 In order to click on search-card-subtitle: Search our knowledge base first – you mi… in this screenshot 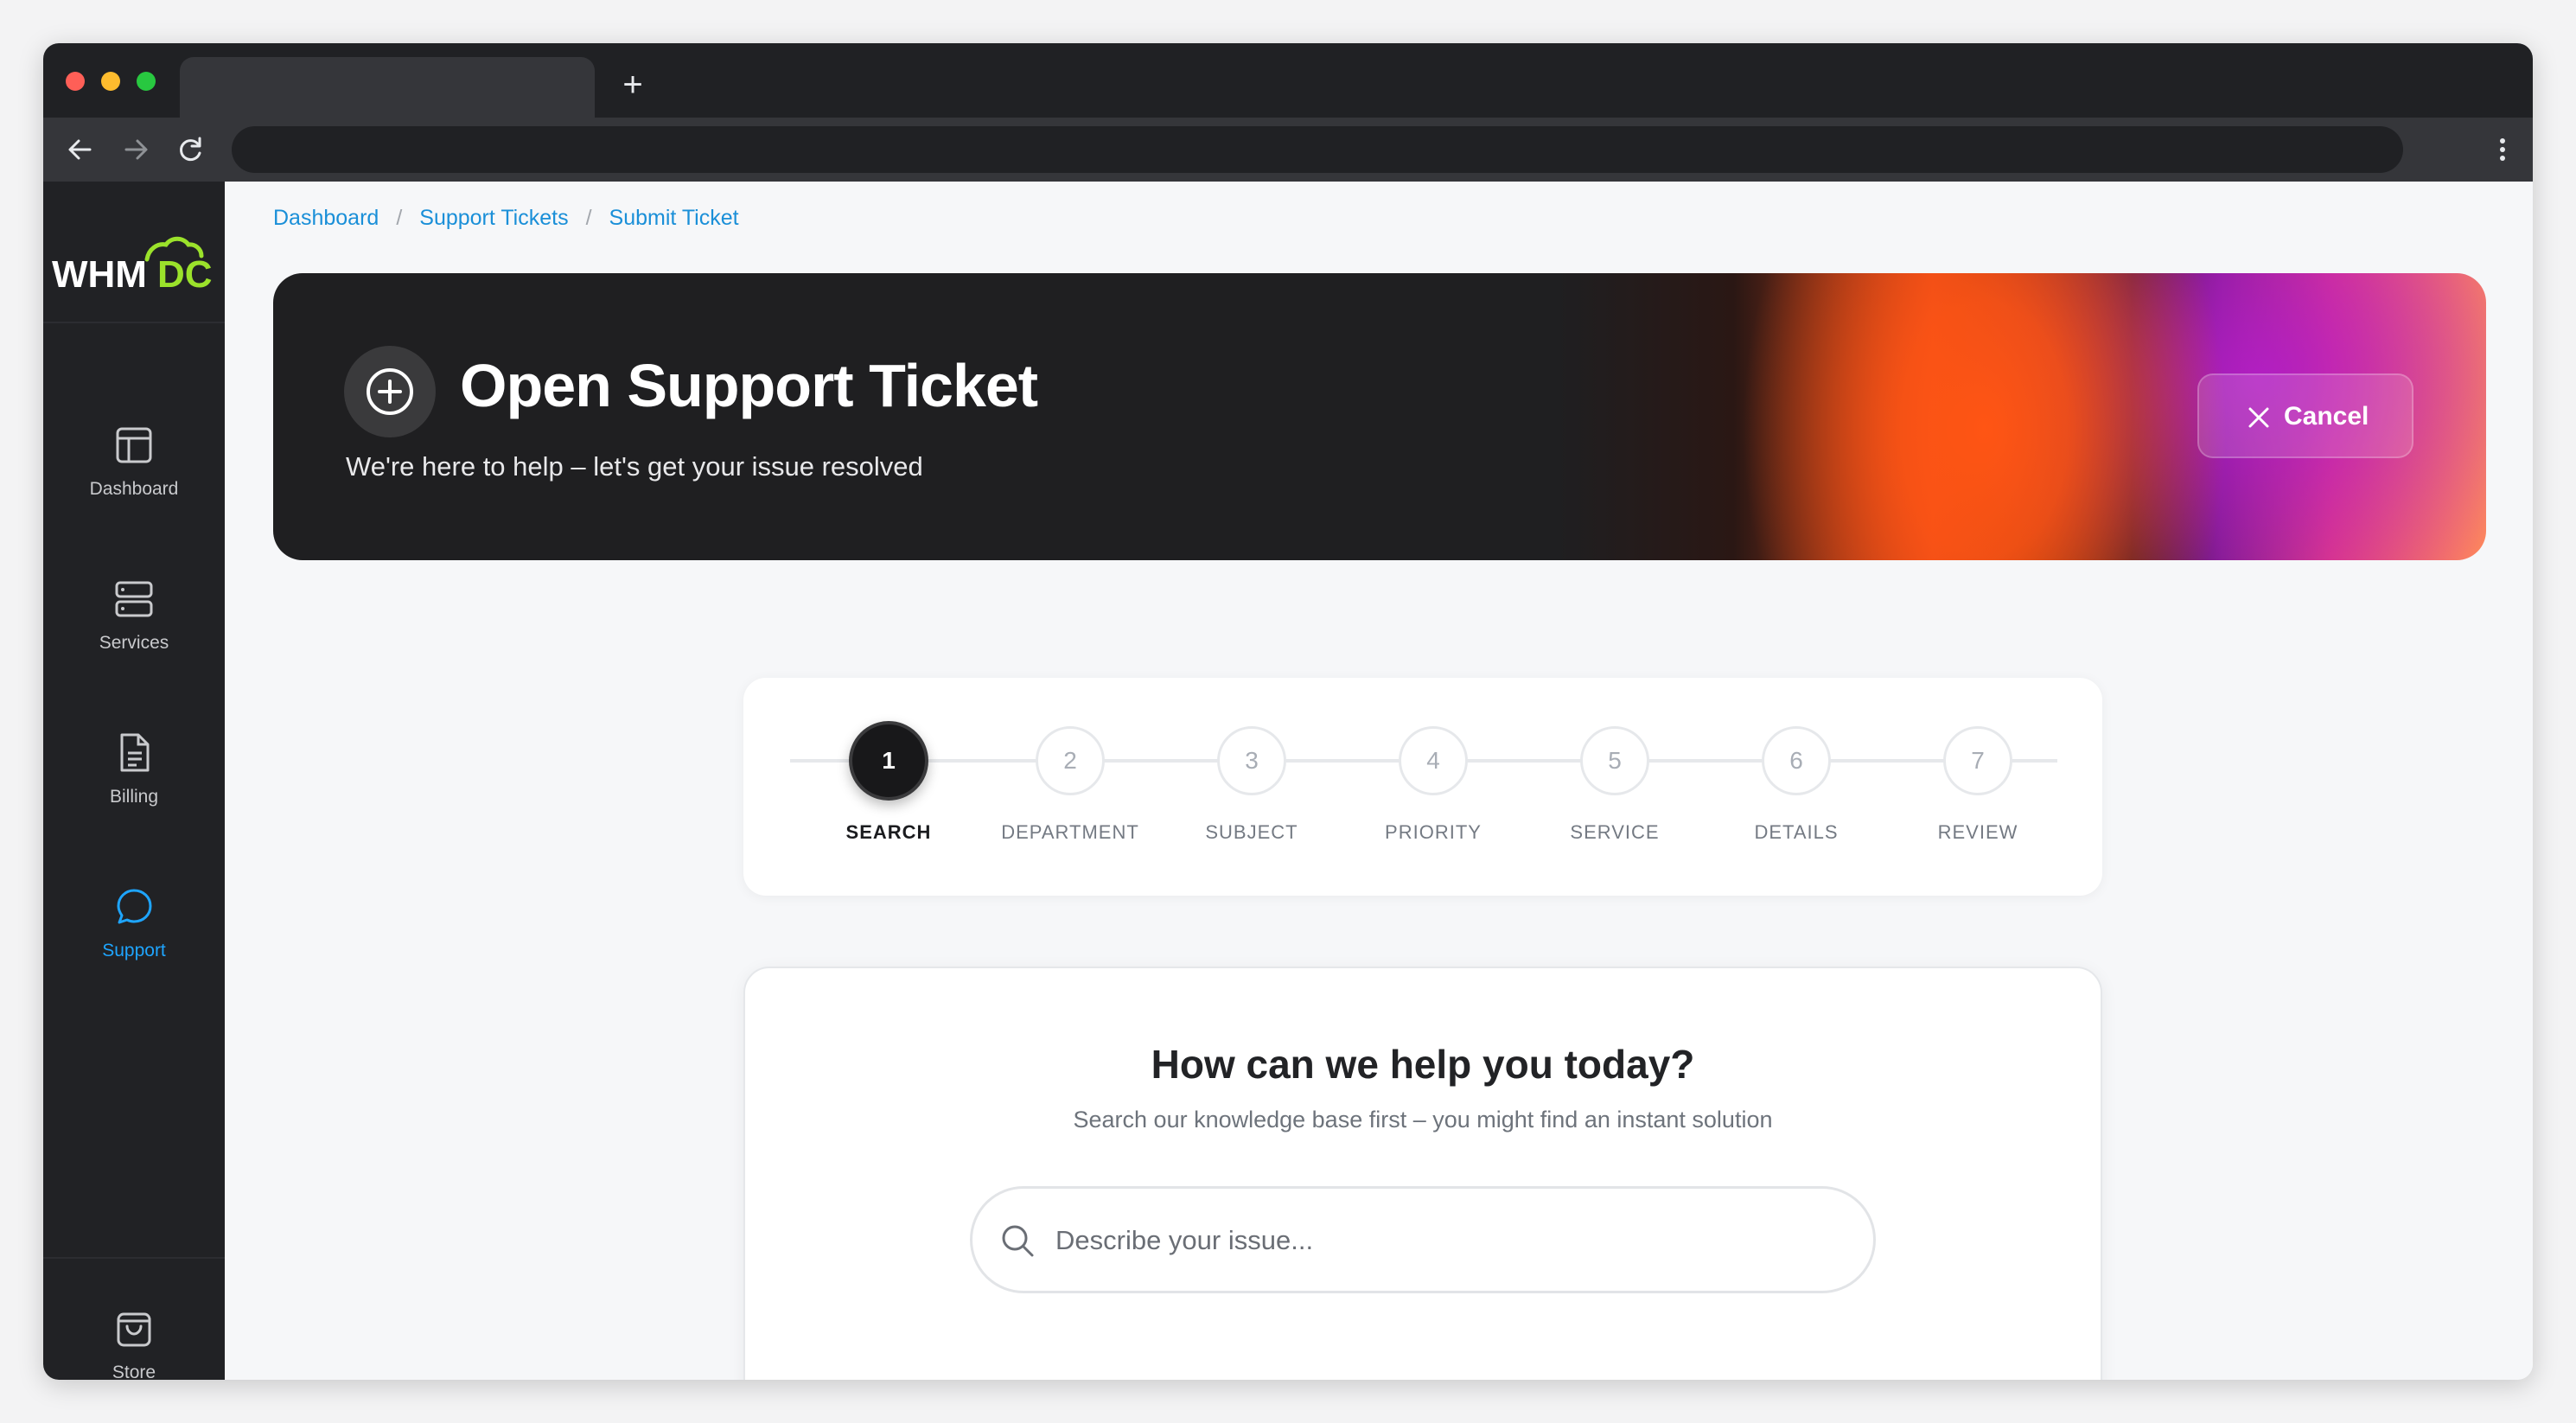, I will do `click(1423, 1120)`.